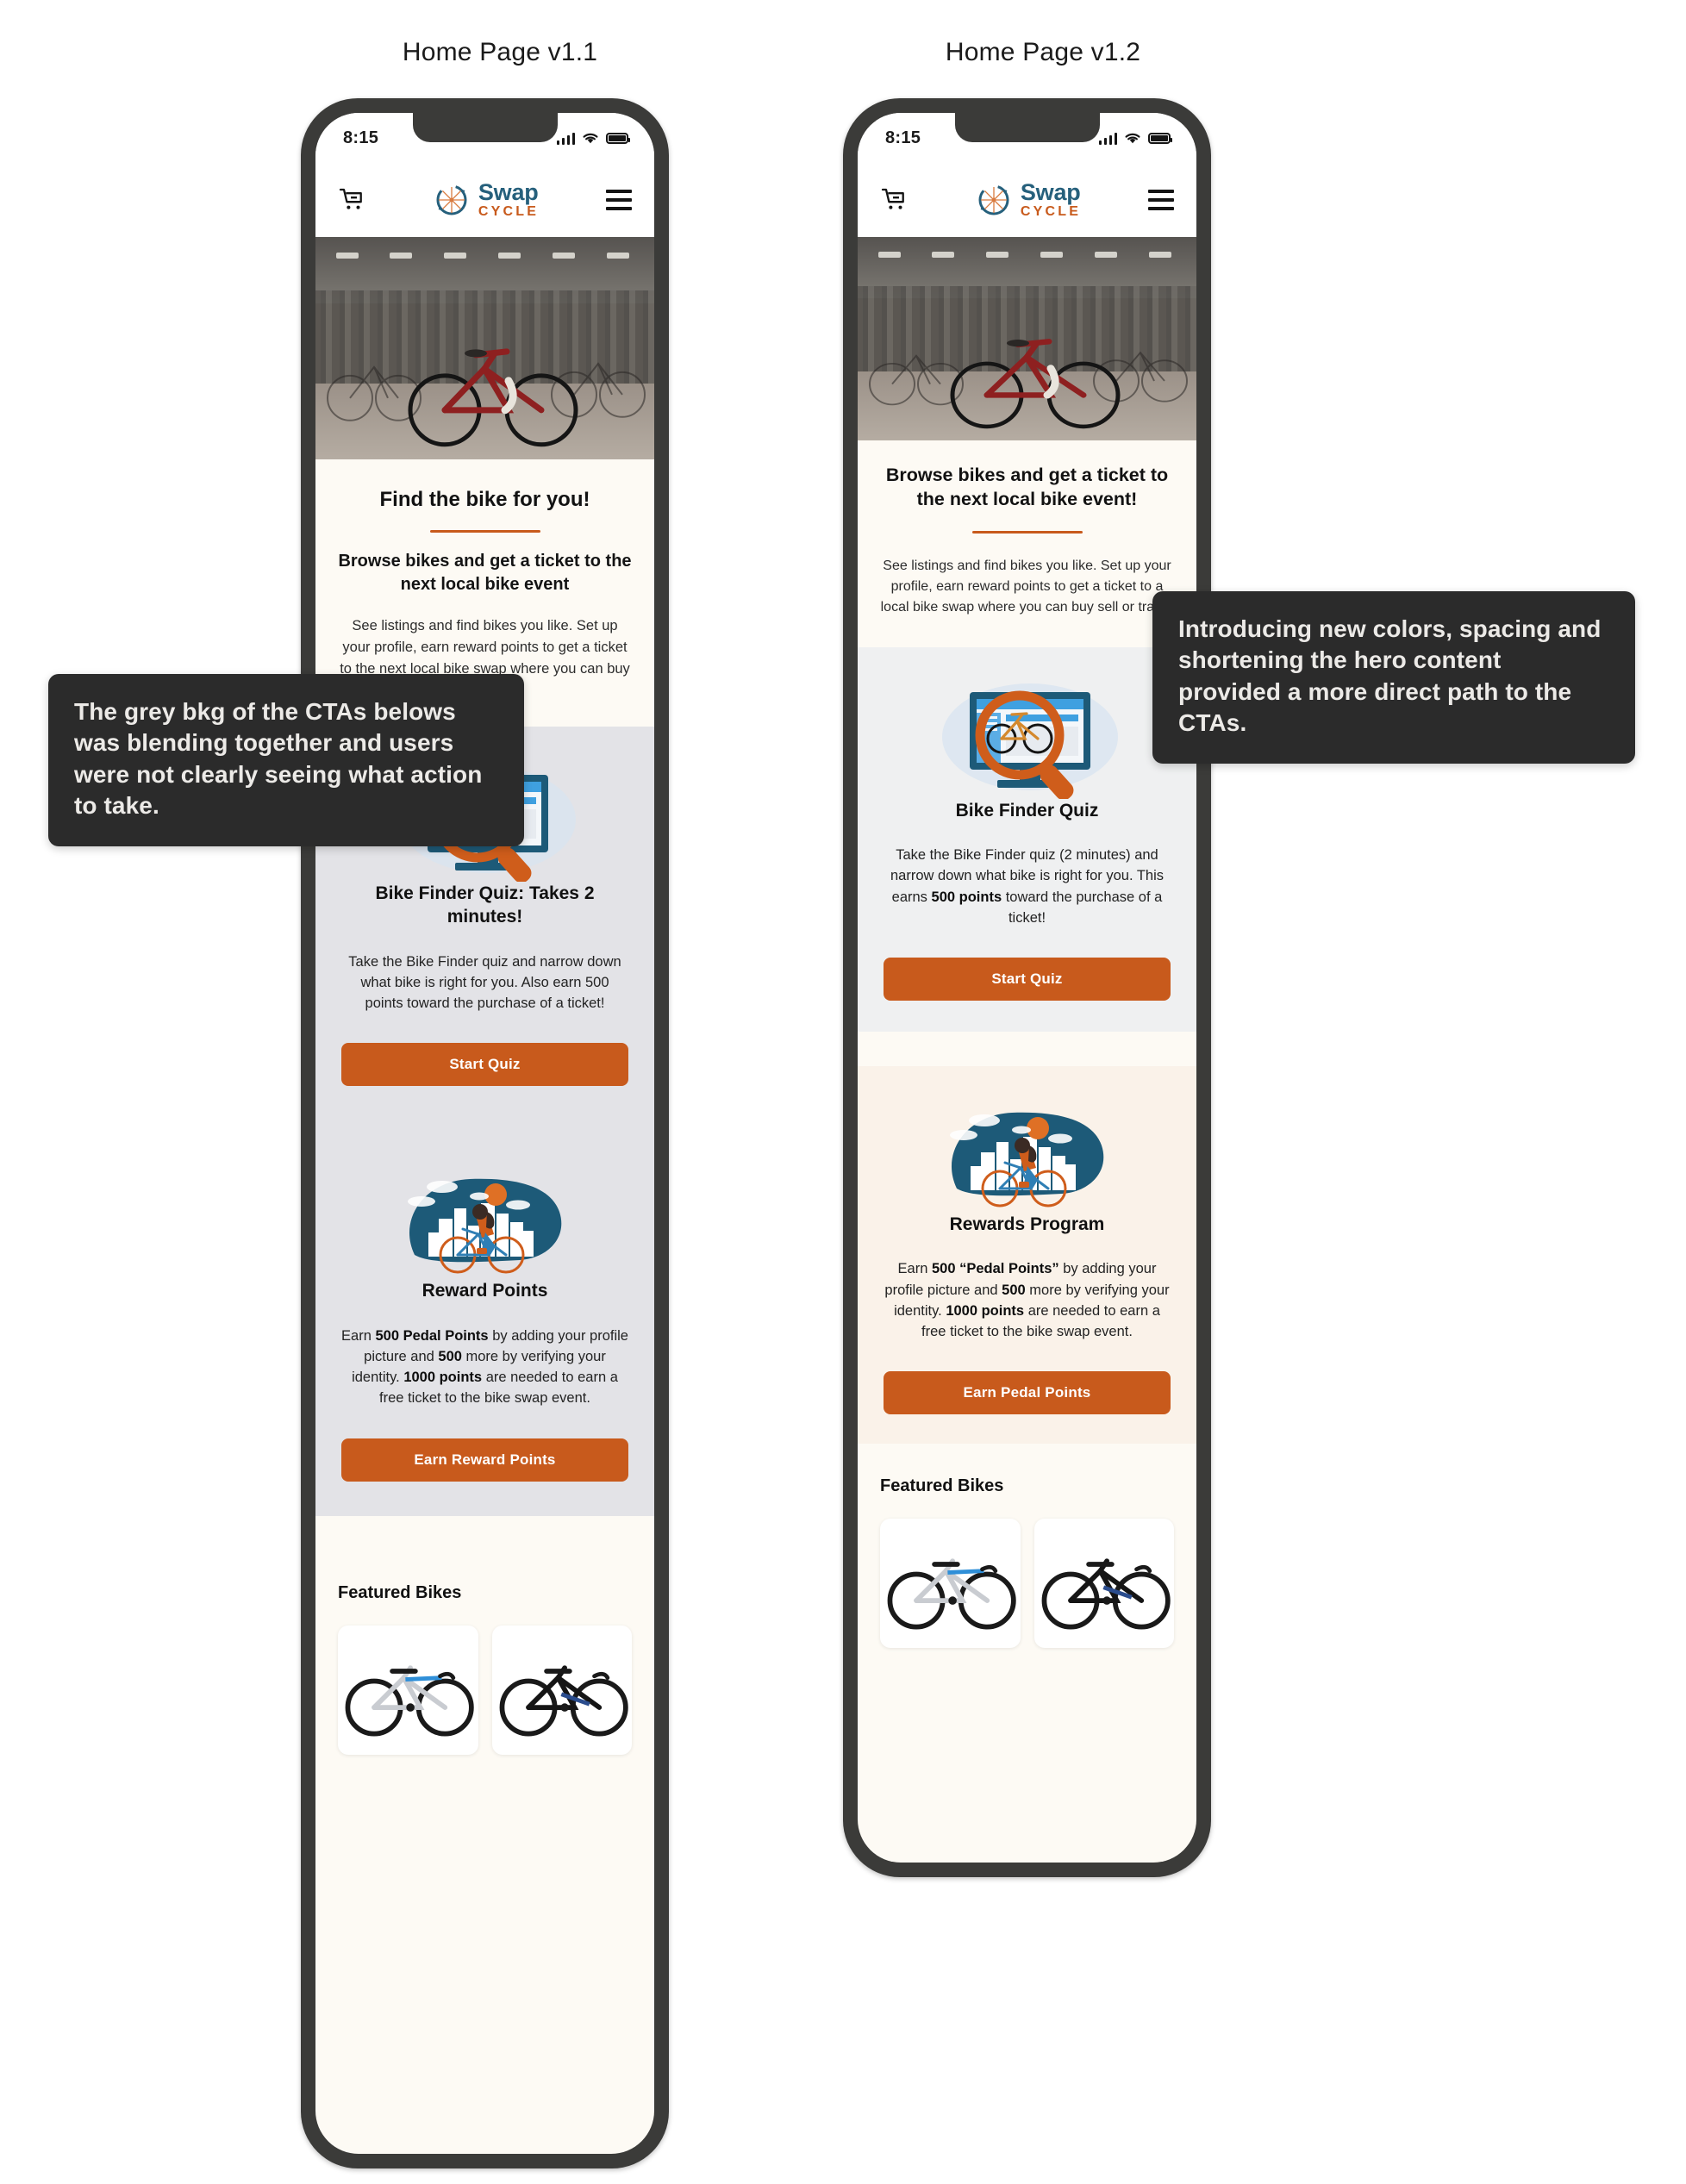 The image size is (1686, 2184). Describe the element at coordinates (484, 1460) in the screenshot. I see `earn-reward-points-button-v11: Earn Reward Points` at that location.